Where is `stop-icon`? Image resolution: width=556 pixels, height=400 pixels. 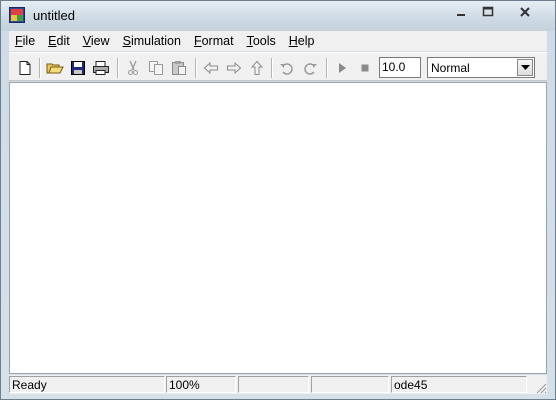 stop-icon is located at coordinates (365, 68).